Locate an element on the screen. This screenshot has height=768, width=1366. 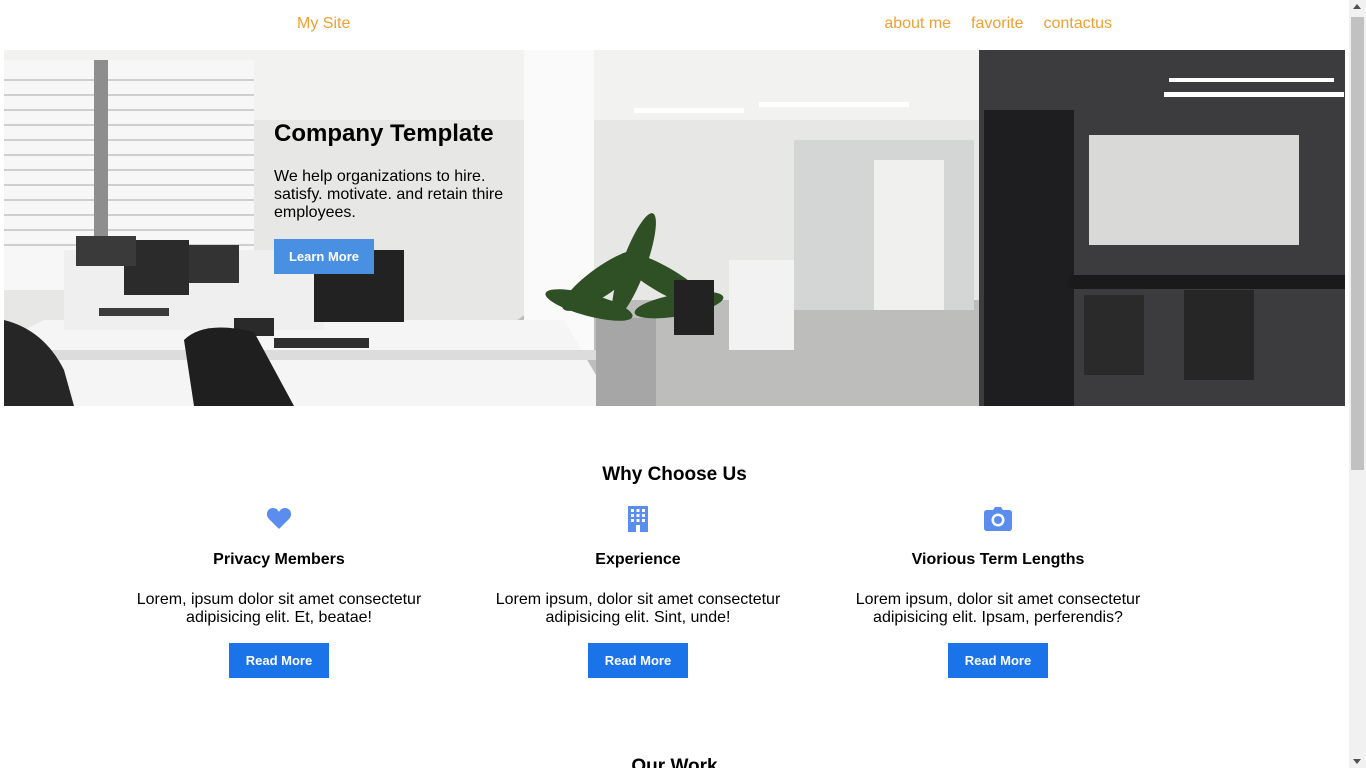
learn-more-button: Learn More is located at coordinates (324, 256).